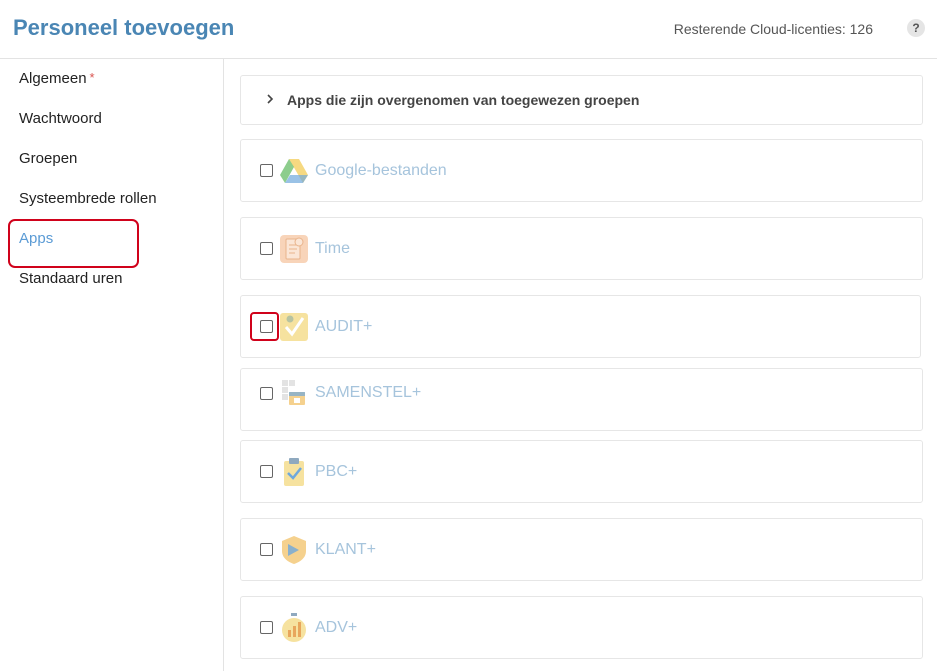  Describe the element at coordinates (581, 170) in the screenshot. I see `app-card-google-bestanden: Google-bestanden` at that location.